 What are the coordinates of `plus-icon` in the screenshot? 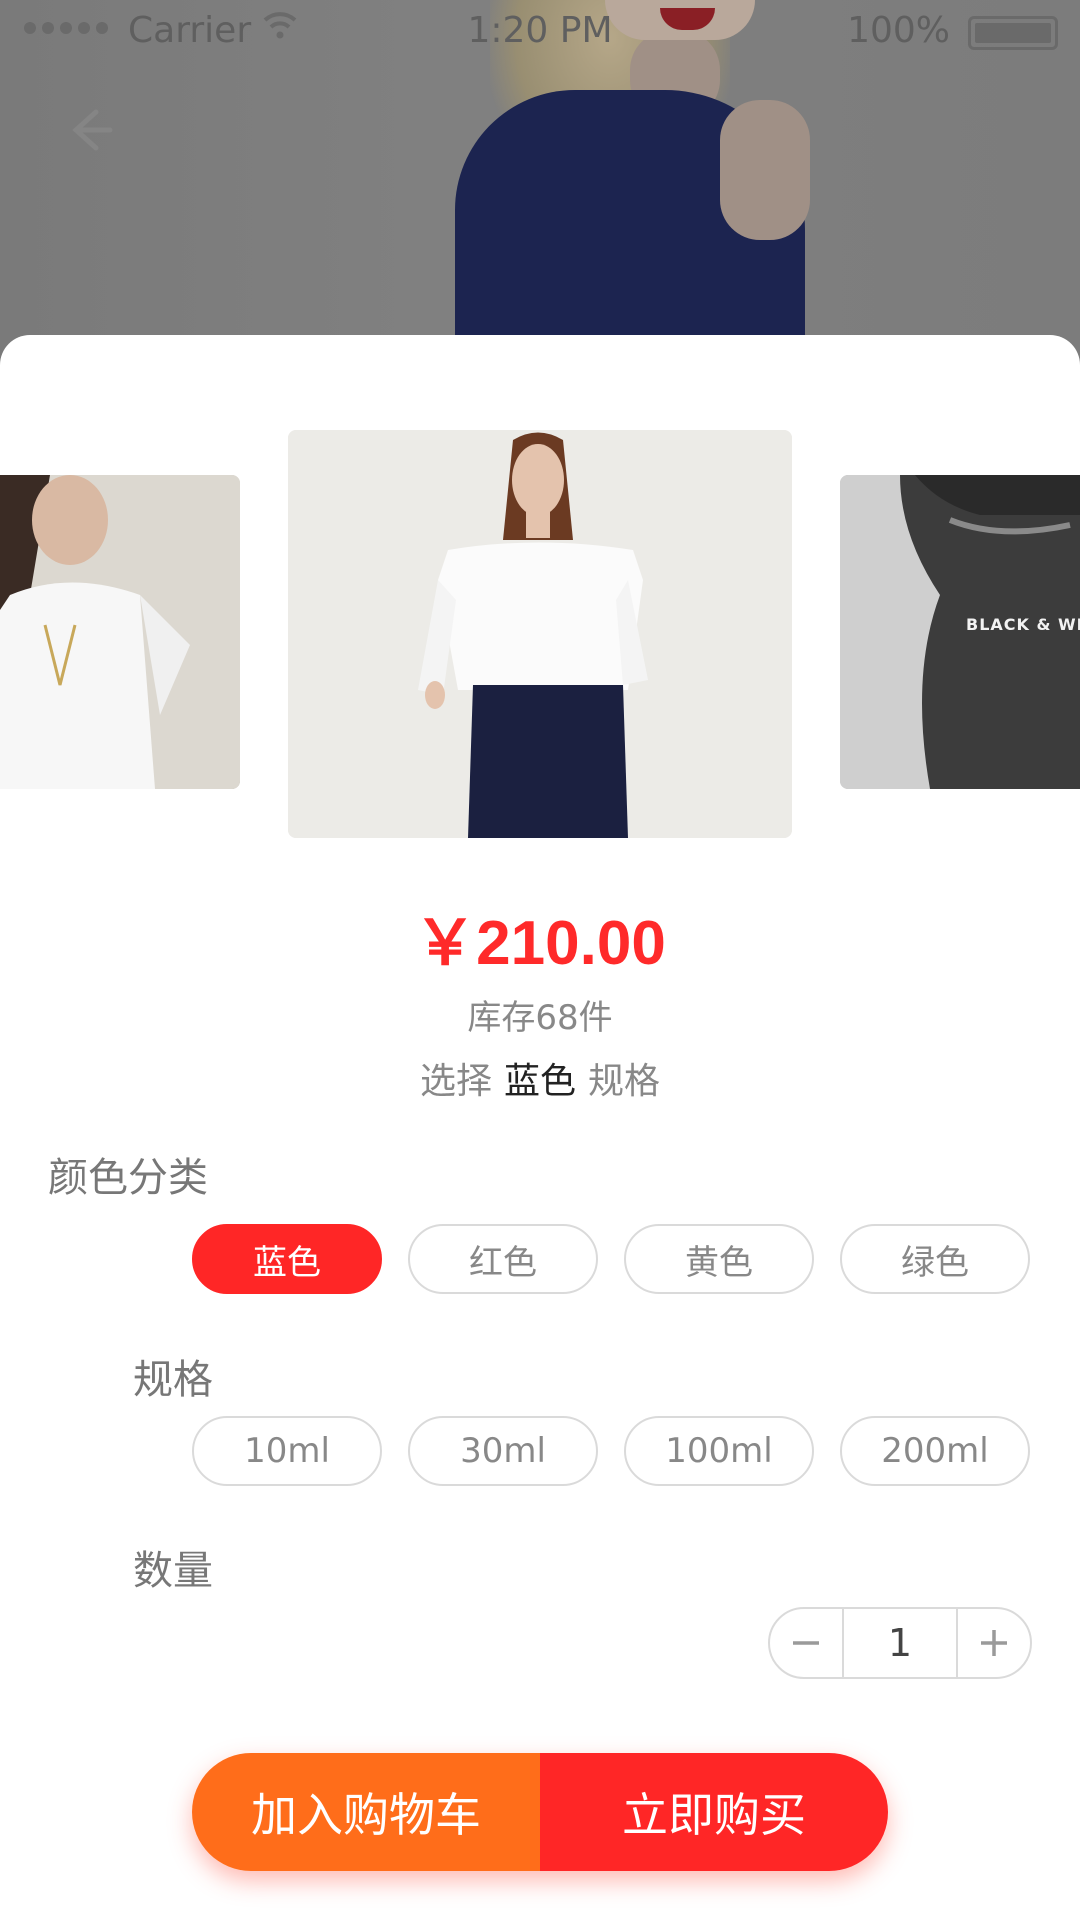 It's located at (994, 1643).